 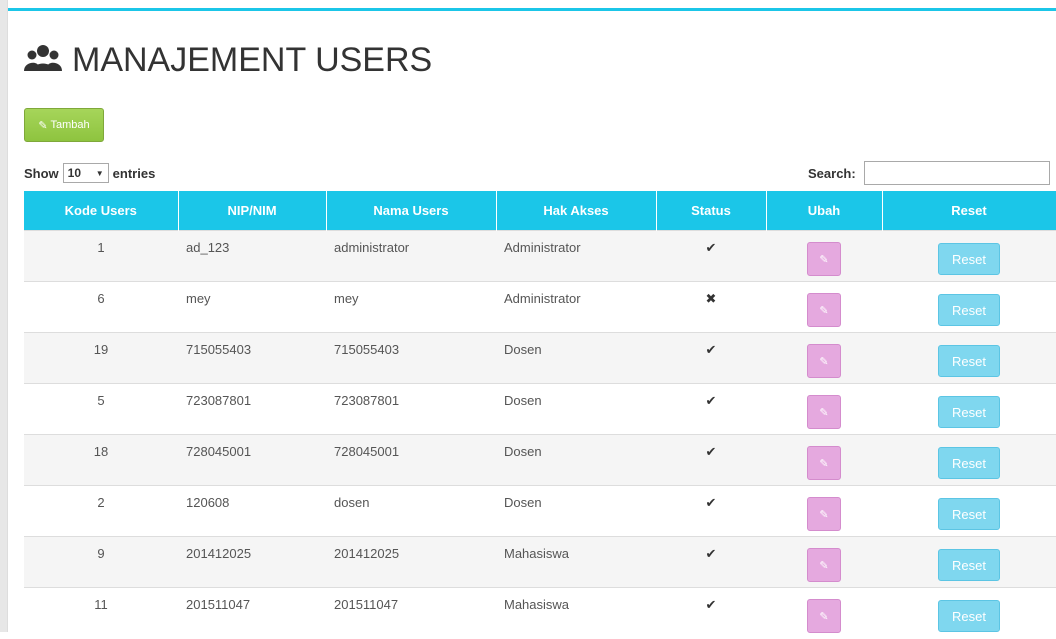 What do you see at coordinates (101, 613) in the screenshot?
I see `cell-kode: 11` at bounding box center [101, 613].